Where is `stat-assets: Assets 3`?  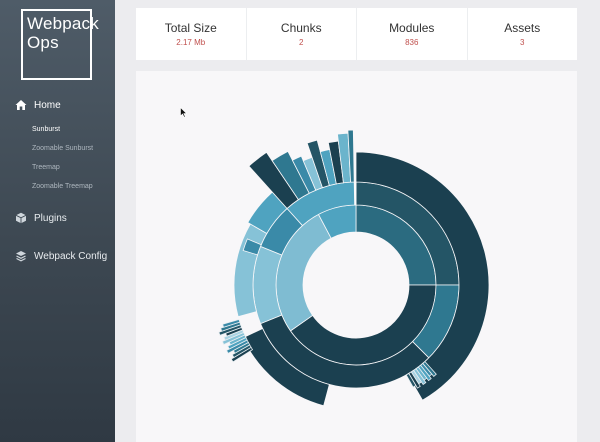
stat-assets: Assets 3 is located at coordinates (523, 34).